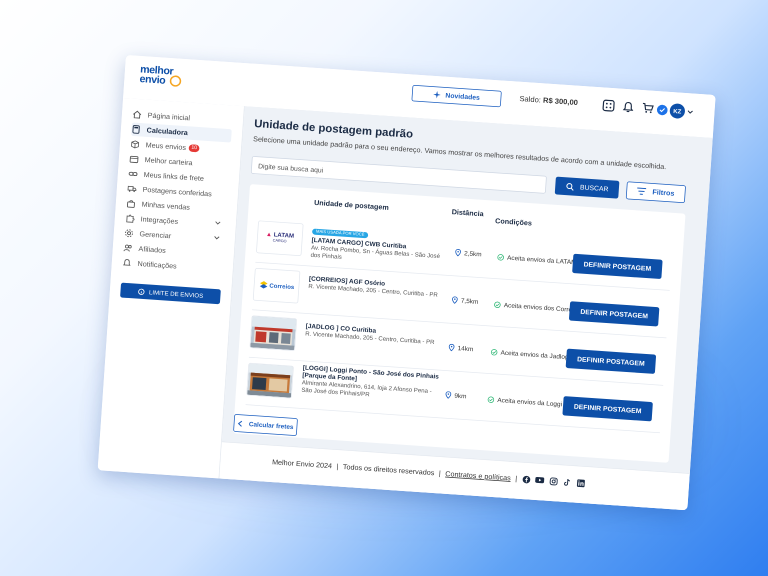 Image resolution: width=768 pixels, height=576 pixels. What do you see at coordinates (290, 168) in the screenshot?
I see `search-placeholder: Digite sua busca aqui` at bounding box center [290, 168].